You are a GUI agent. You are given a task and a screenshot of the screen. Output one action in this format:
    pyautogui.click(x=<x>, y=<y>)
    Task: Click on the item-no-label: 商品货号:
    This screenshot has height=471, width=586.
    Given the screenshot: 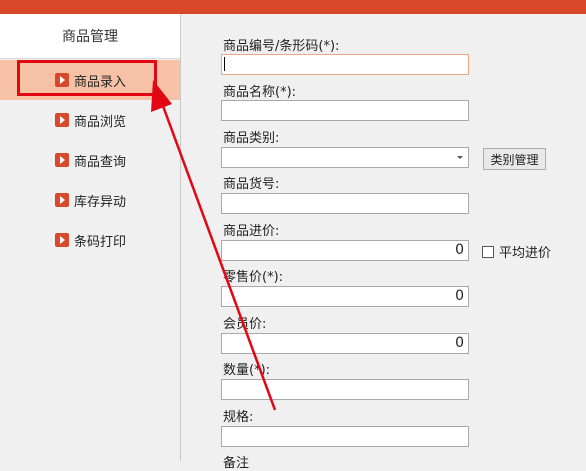 What is the action you would take?
    pyautogui.click(x=251, y=184)
    